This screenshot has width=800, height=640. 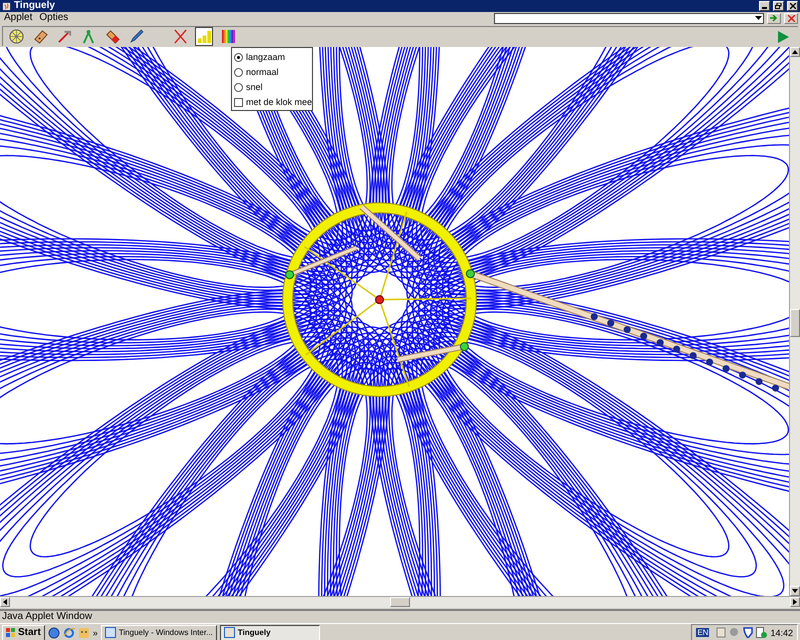 I want to click on stop-button, so click(x=791, y=18).